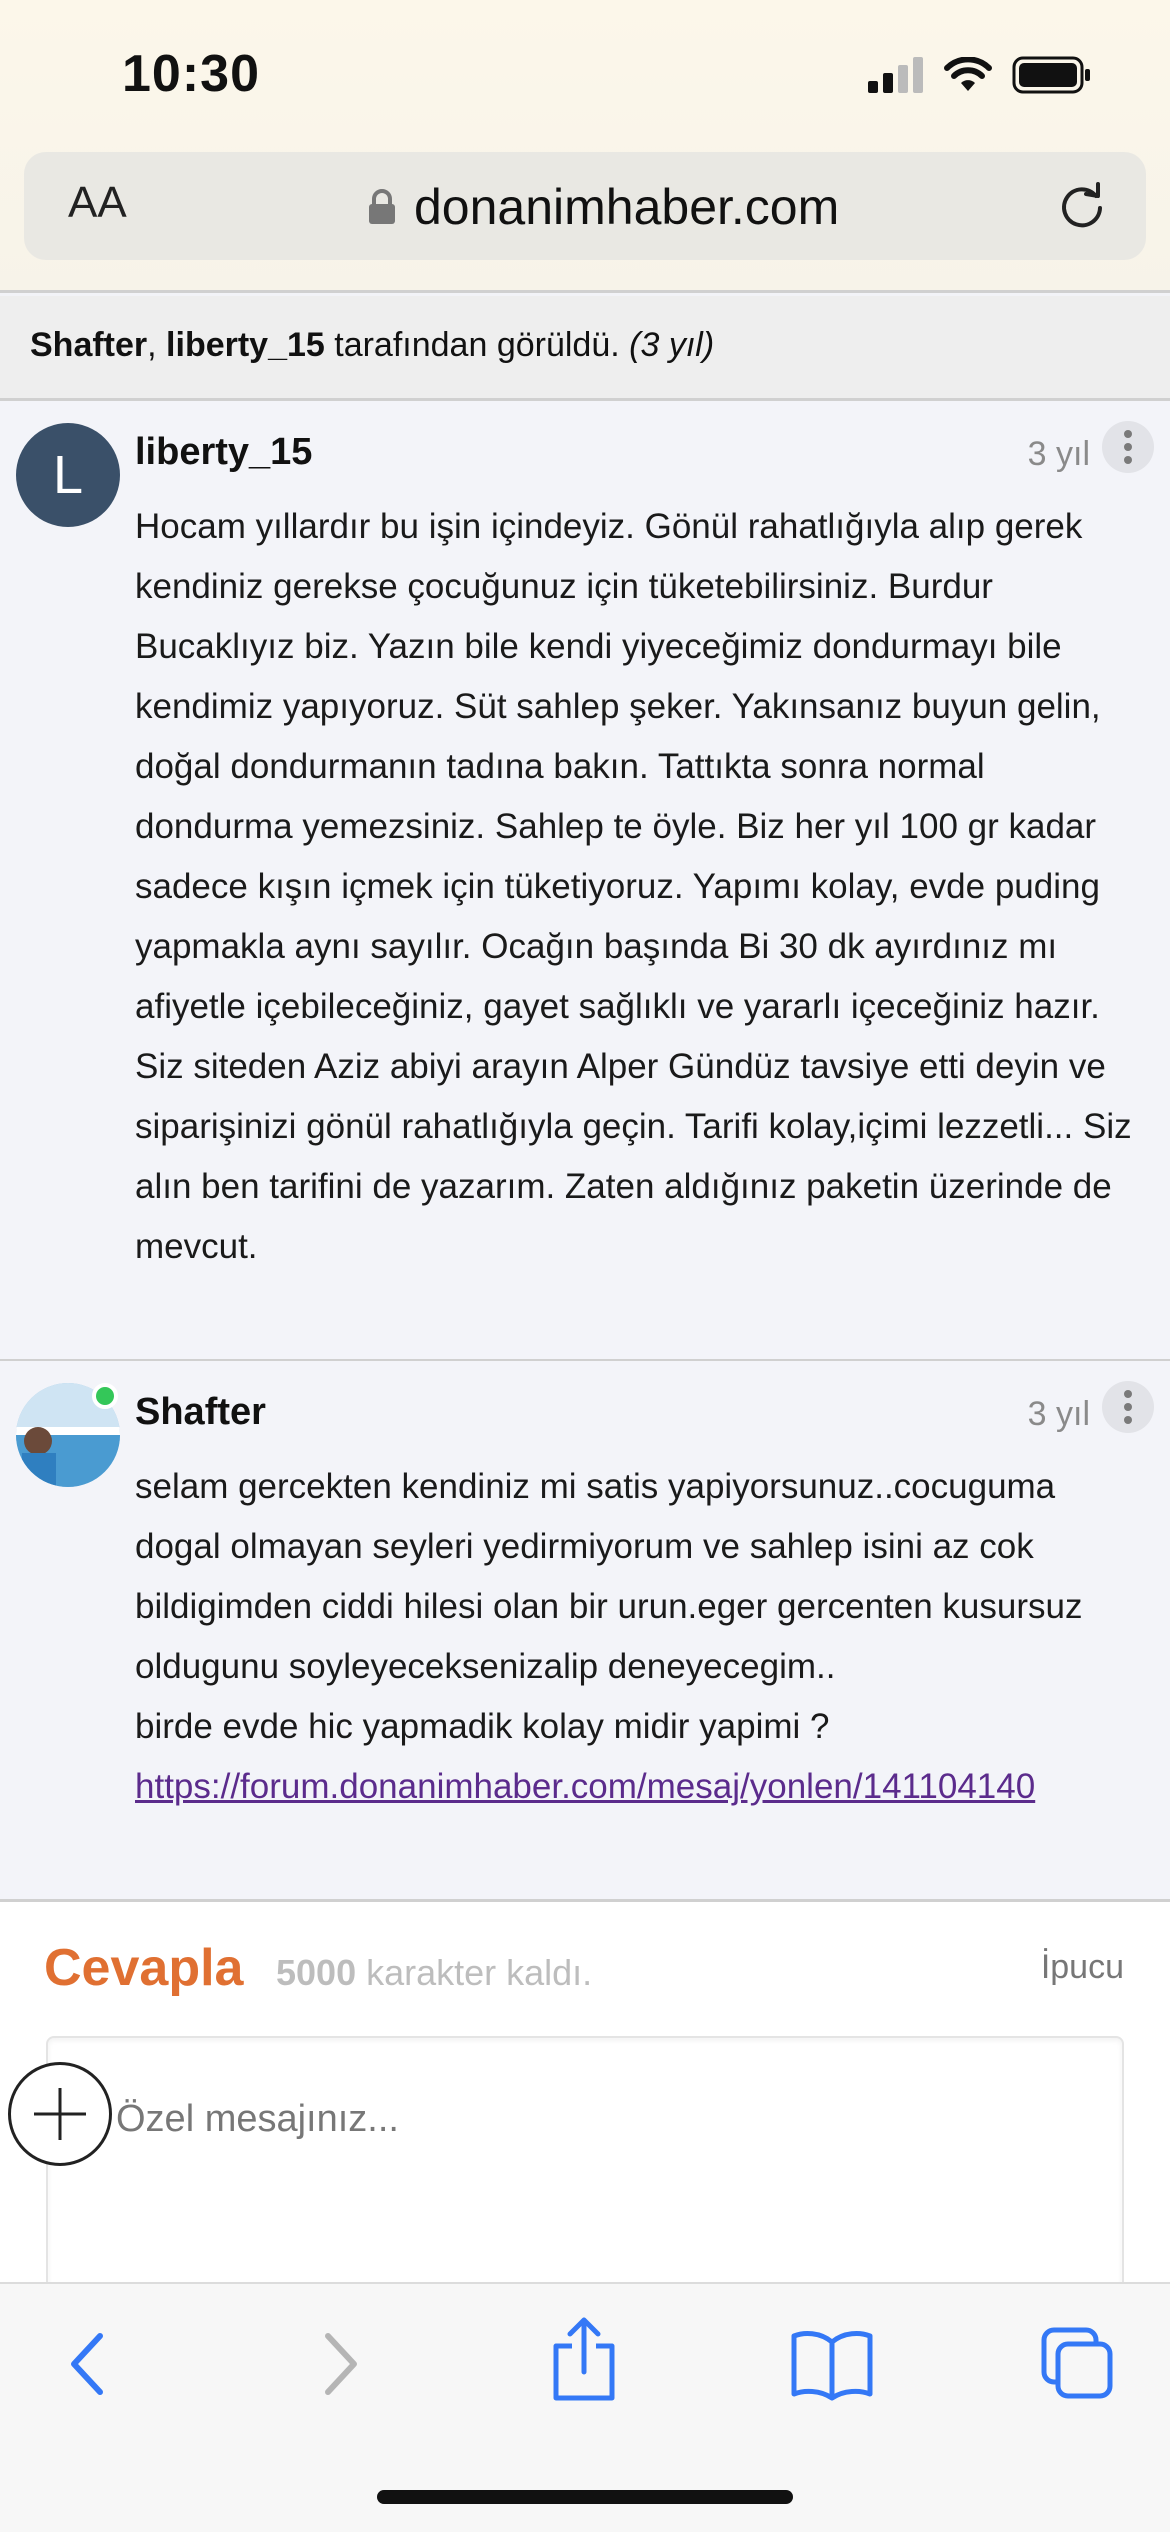  I want to click on status-icons, so click(980, 75).